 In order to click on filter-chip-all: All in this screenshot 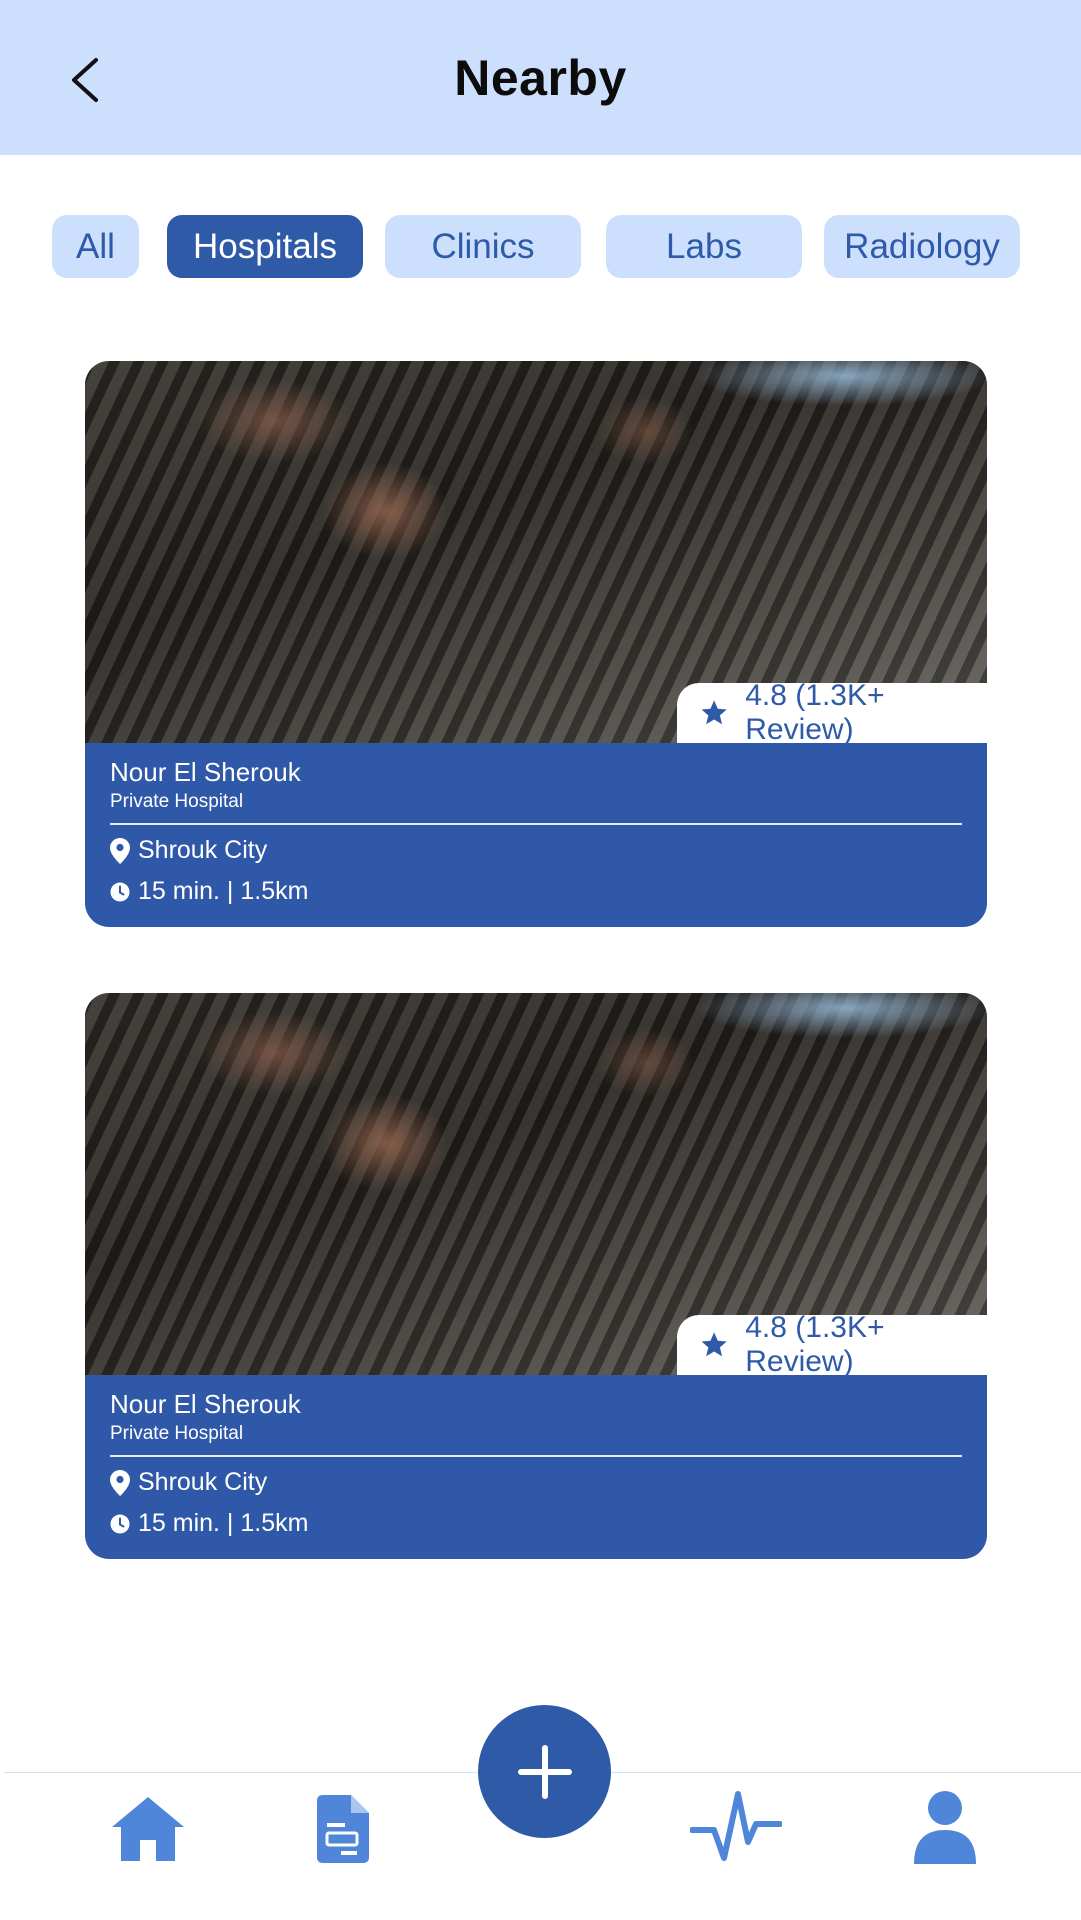, I will do `click(95, 246)`.